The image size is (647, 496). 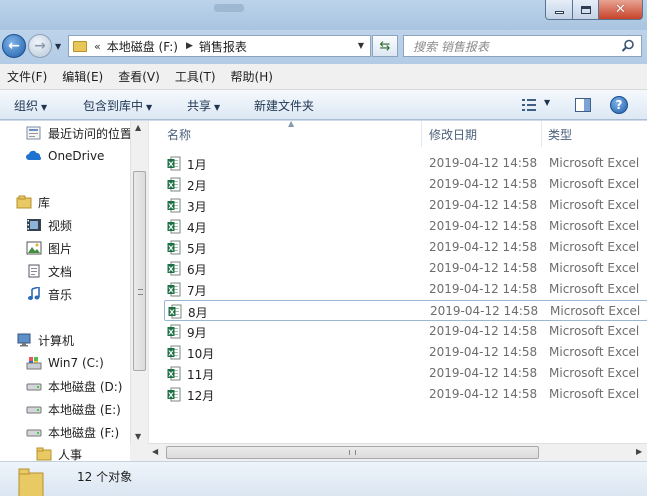 I want to click on sidebar-item-label: 本地磁盘 (D:), so click(x=85, y=386).